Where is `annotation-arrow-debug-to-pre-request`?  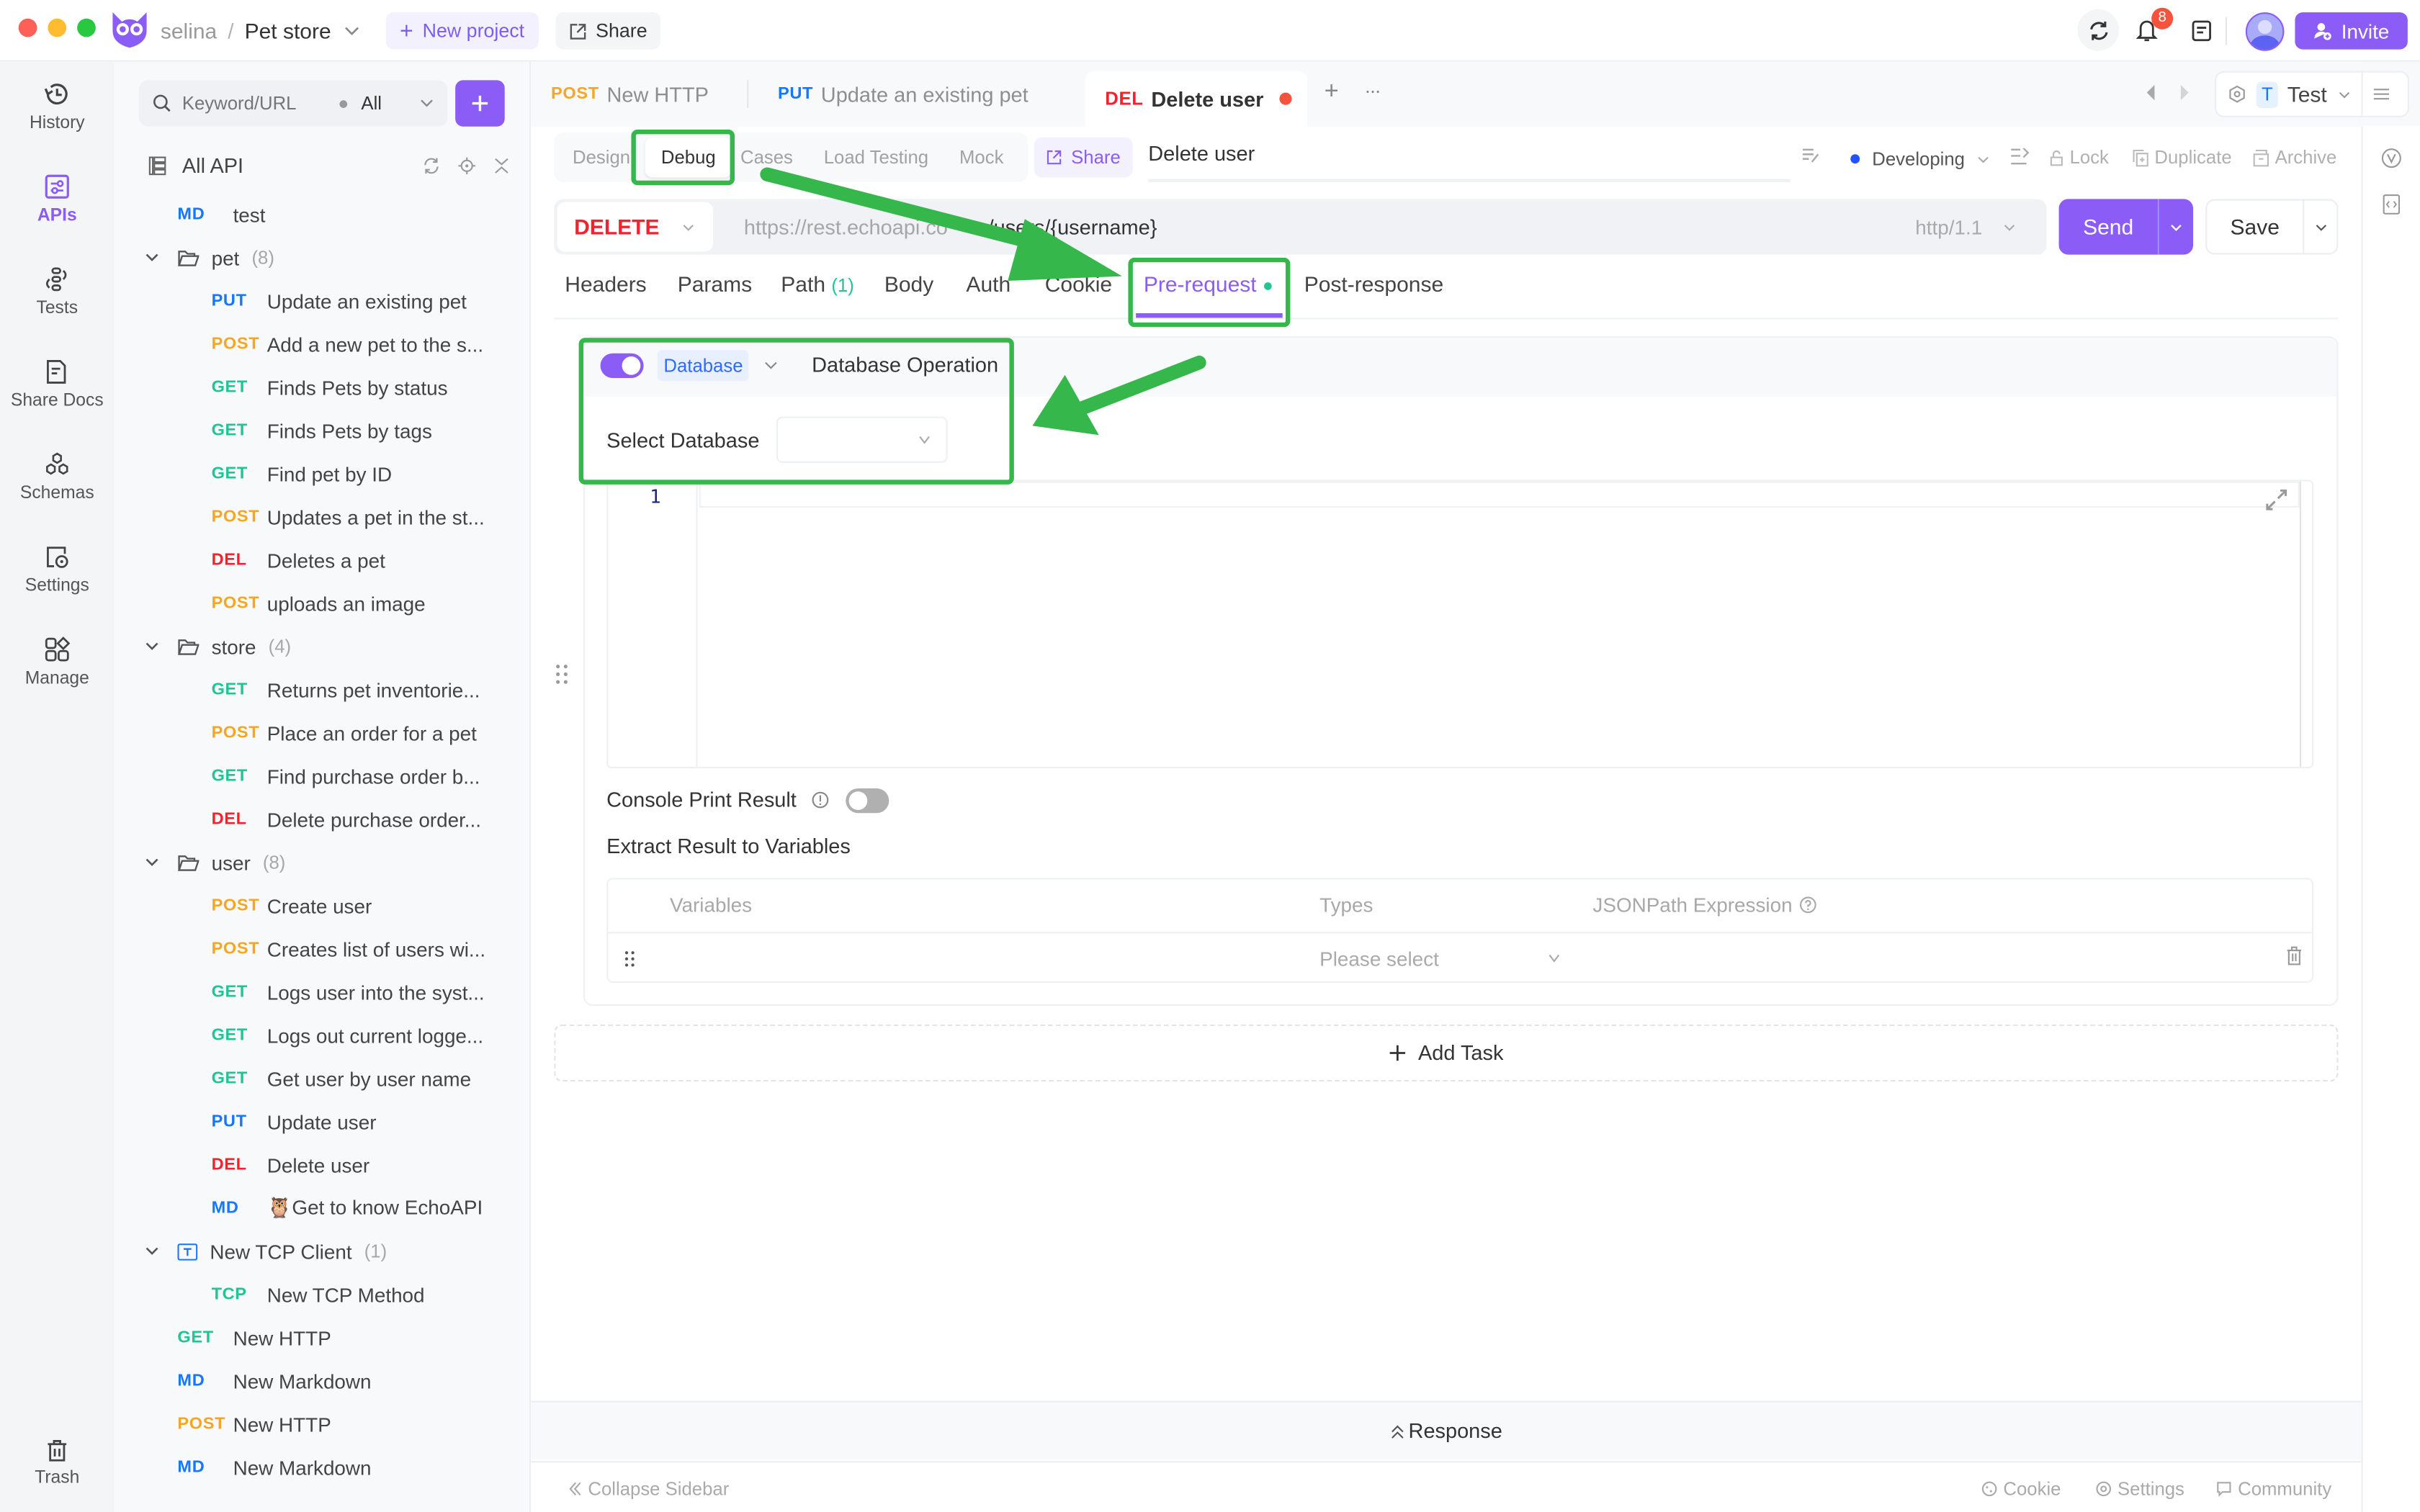
annotation-arrow-debug-to-pre-request is located at coordinates (941, 224).